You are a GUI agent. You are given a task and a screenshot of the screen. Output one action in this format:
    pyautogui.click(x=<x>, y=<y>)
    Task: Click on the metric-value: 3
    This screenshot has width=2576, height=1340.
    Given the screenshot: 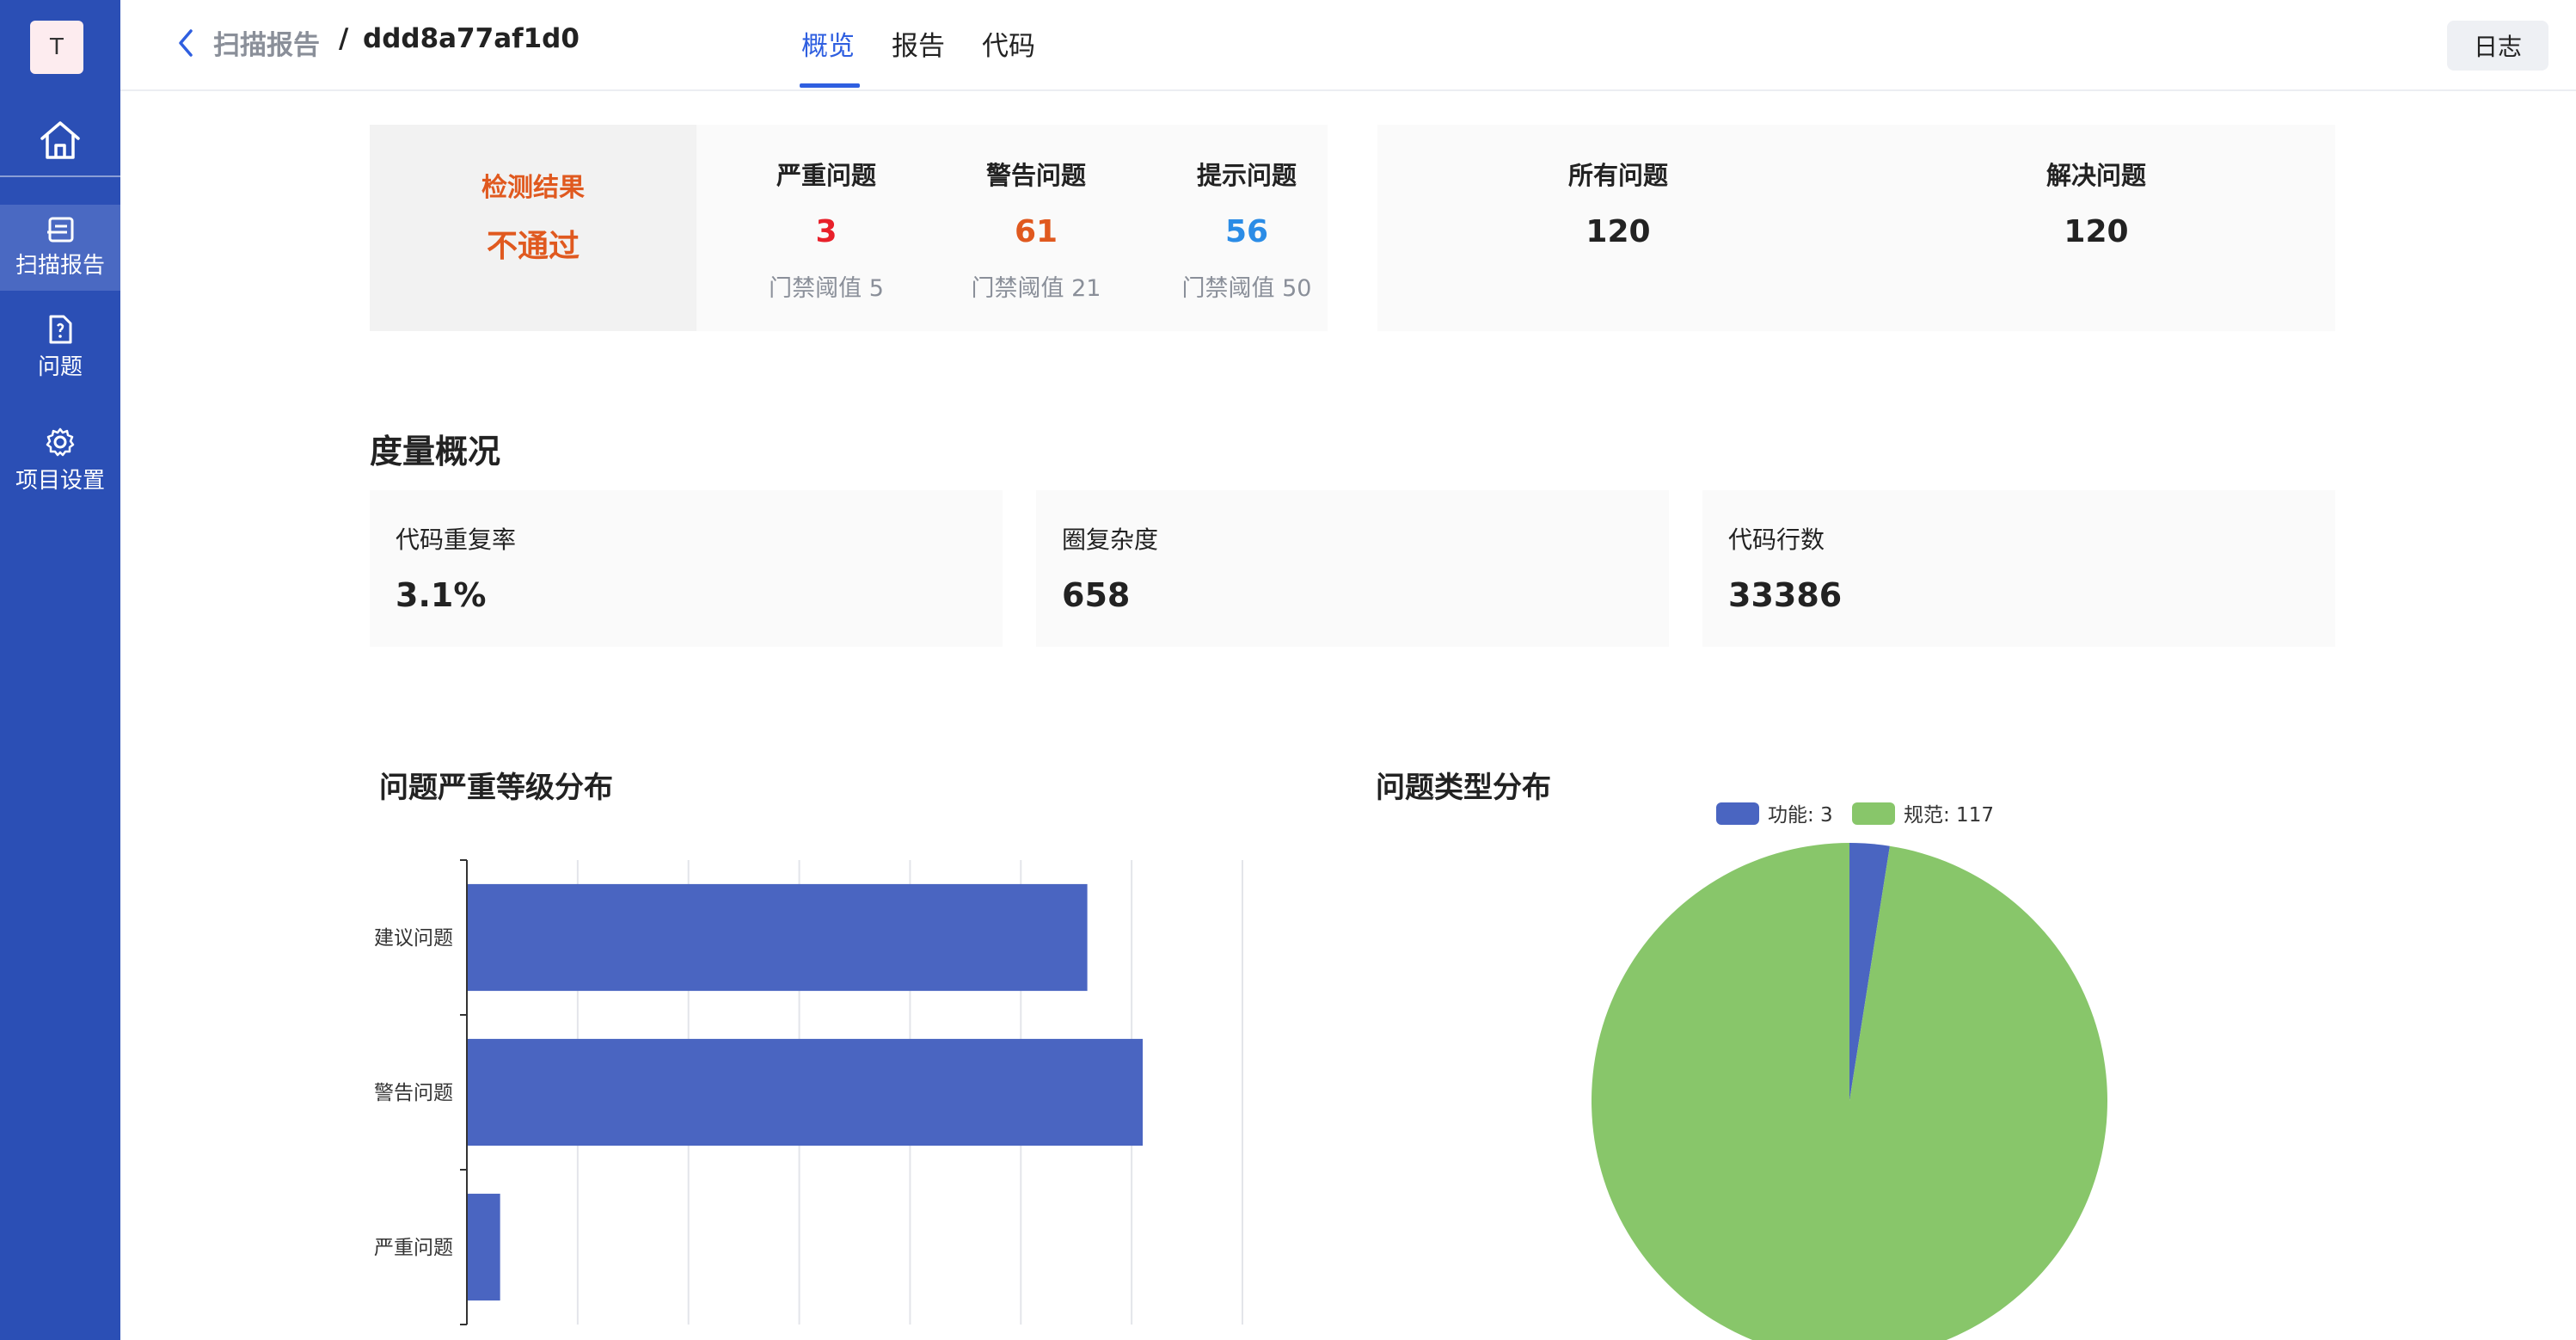 What is the action you would take?
    pyautogui.click(x=826, y=231)
    